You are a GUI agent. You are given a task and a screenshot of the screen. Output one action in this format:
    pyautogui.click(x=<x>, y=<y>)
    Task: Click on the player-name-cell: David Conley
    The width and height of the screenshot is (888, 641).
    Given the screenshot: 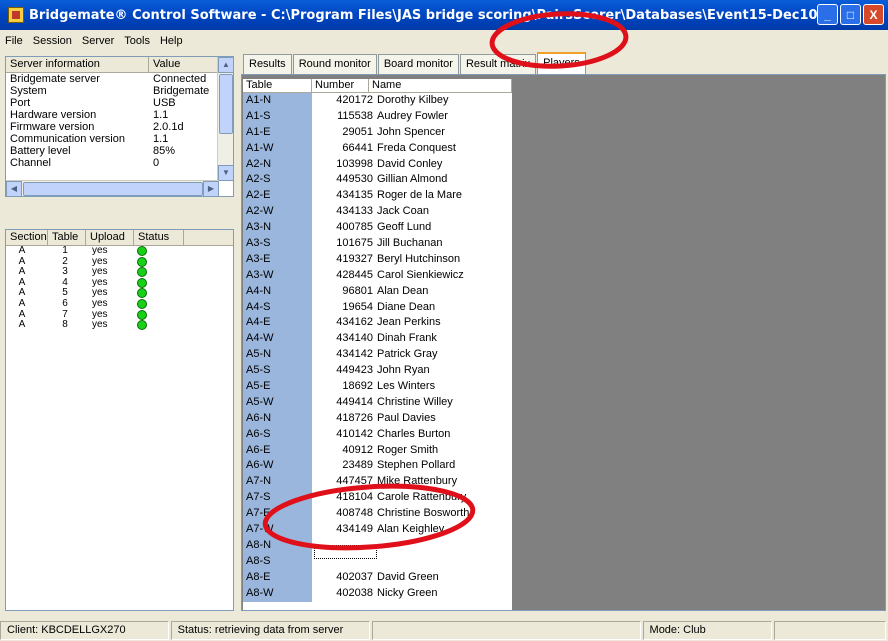 What is the action you would take?
    pyautogui.click(x=444, y=165)
    